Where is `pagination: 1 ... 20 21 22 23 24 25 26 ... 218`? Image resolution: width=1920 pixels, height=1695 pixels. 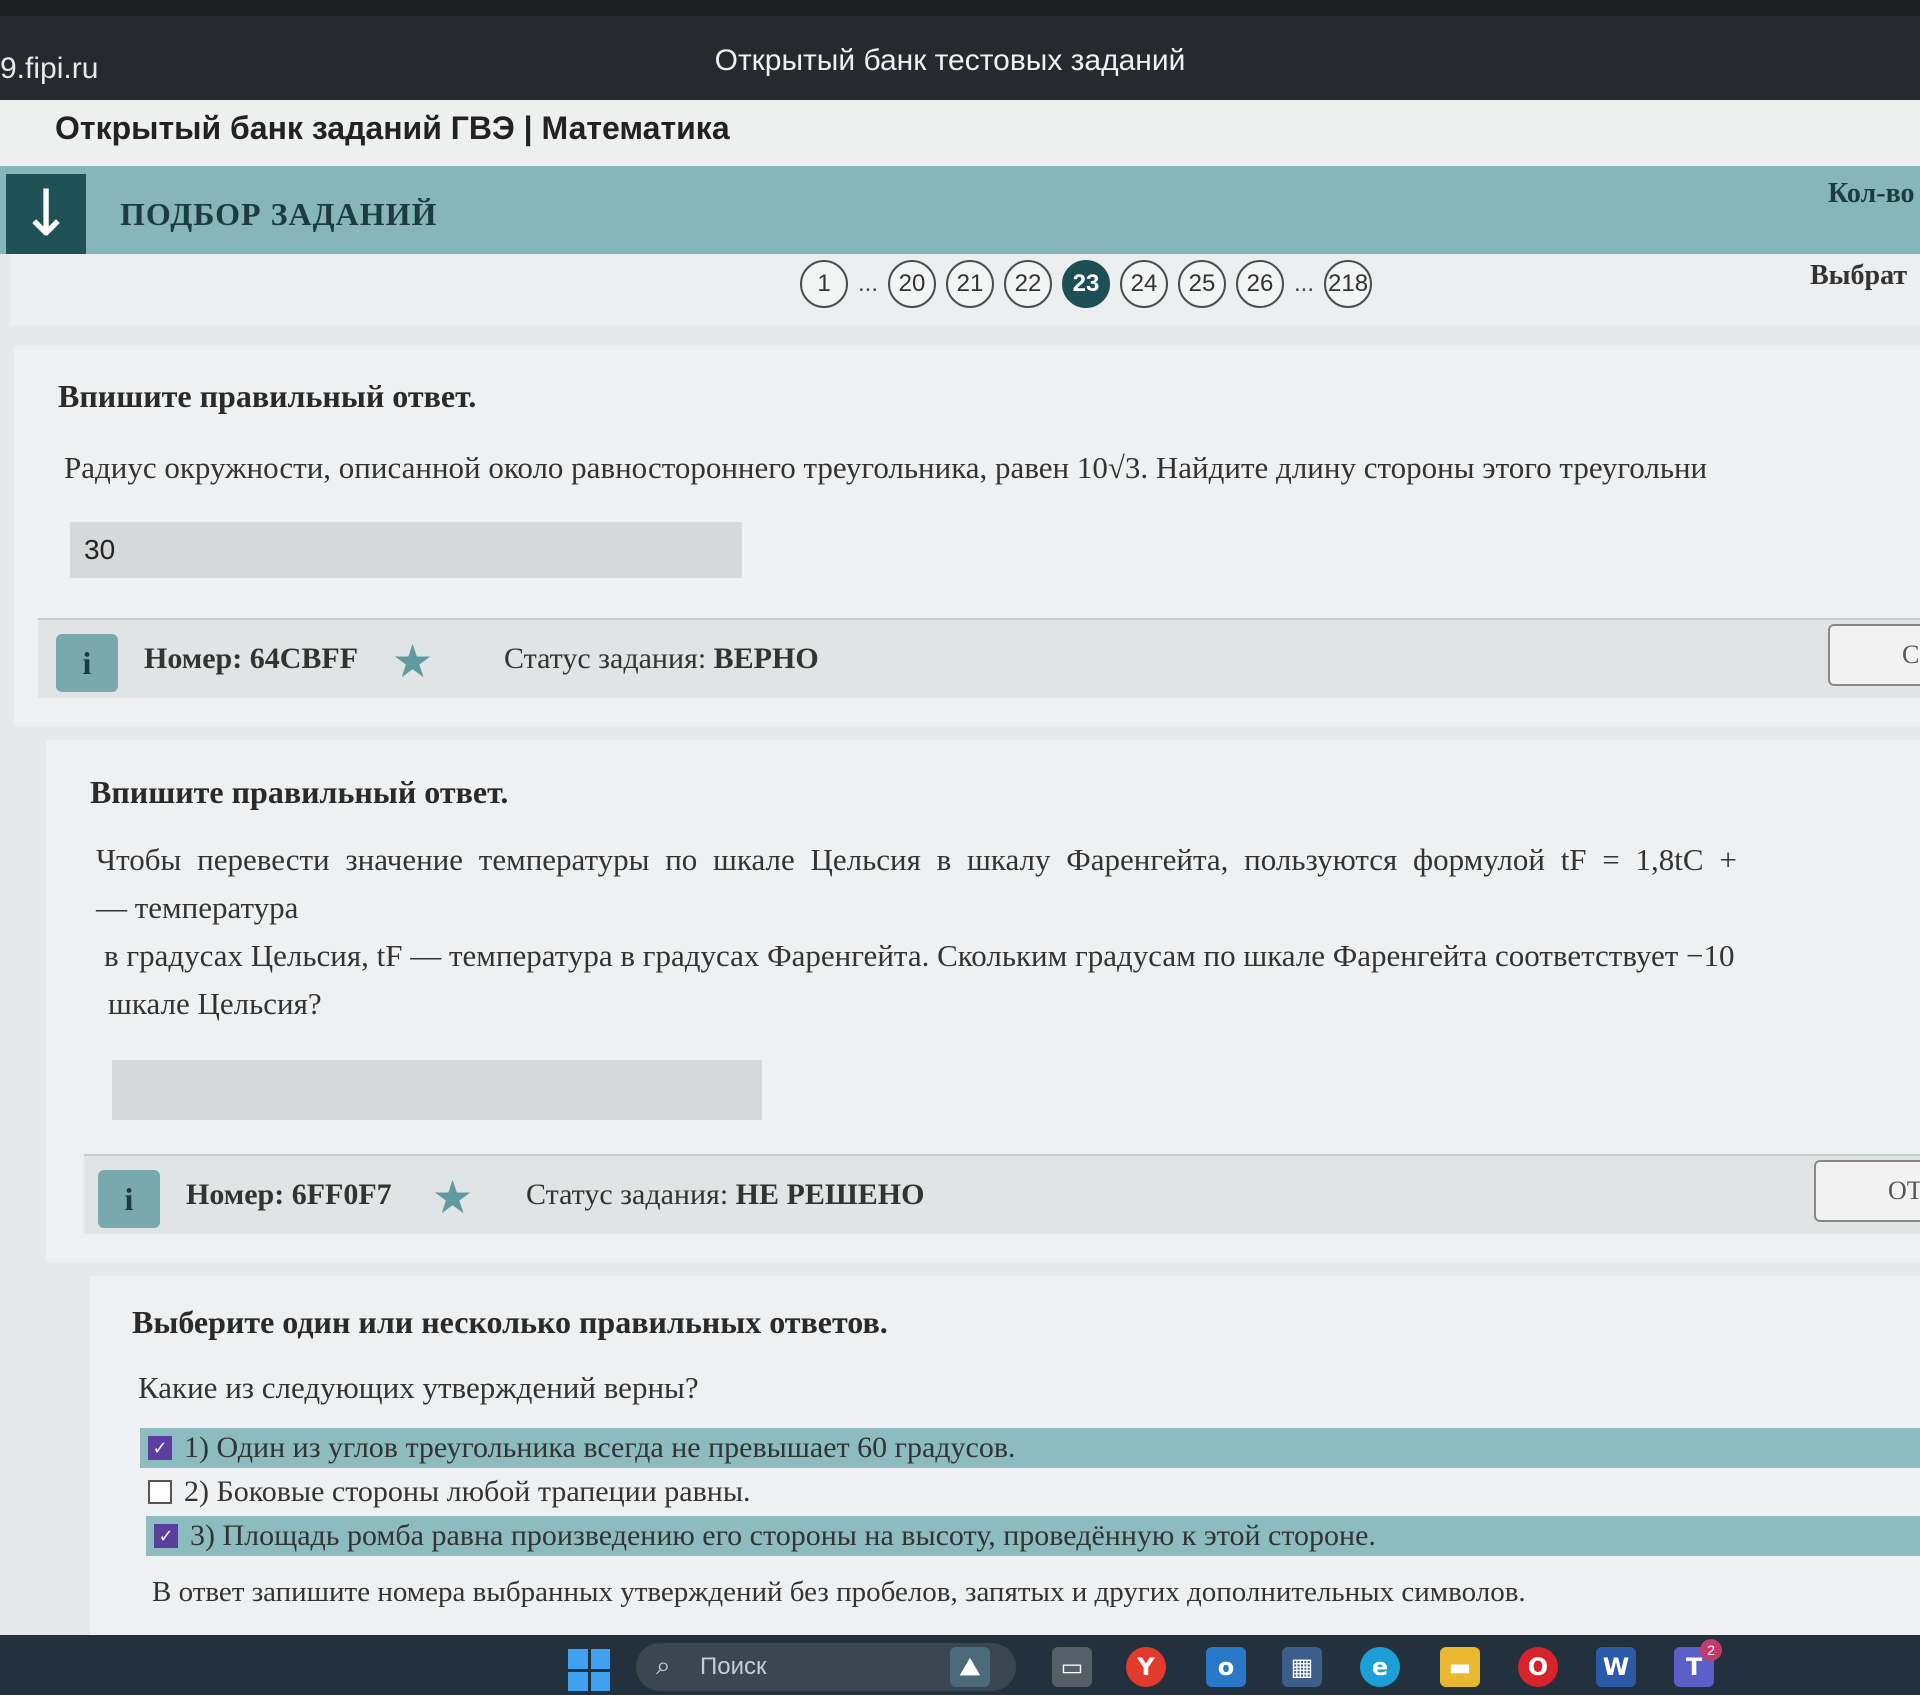 pagination: 1 ... 20 21 22 23 24 25 26 ... 218 is located at coordinates (1086, 284).